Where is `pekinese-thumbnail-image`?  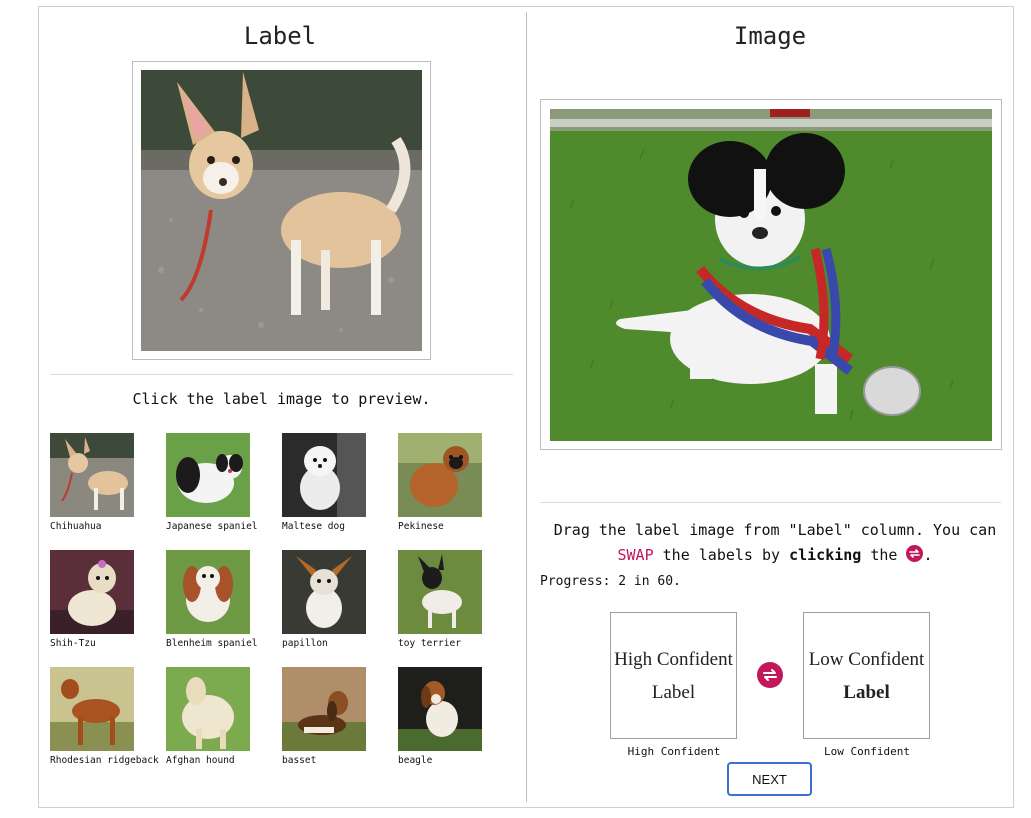 pekinese-thumbnail-image is located at coordinates (440, 475).